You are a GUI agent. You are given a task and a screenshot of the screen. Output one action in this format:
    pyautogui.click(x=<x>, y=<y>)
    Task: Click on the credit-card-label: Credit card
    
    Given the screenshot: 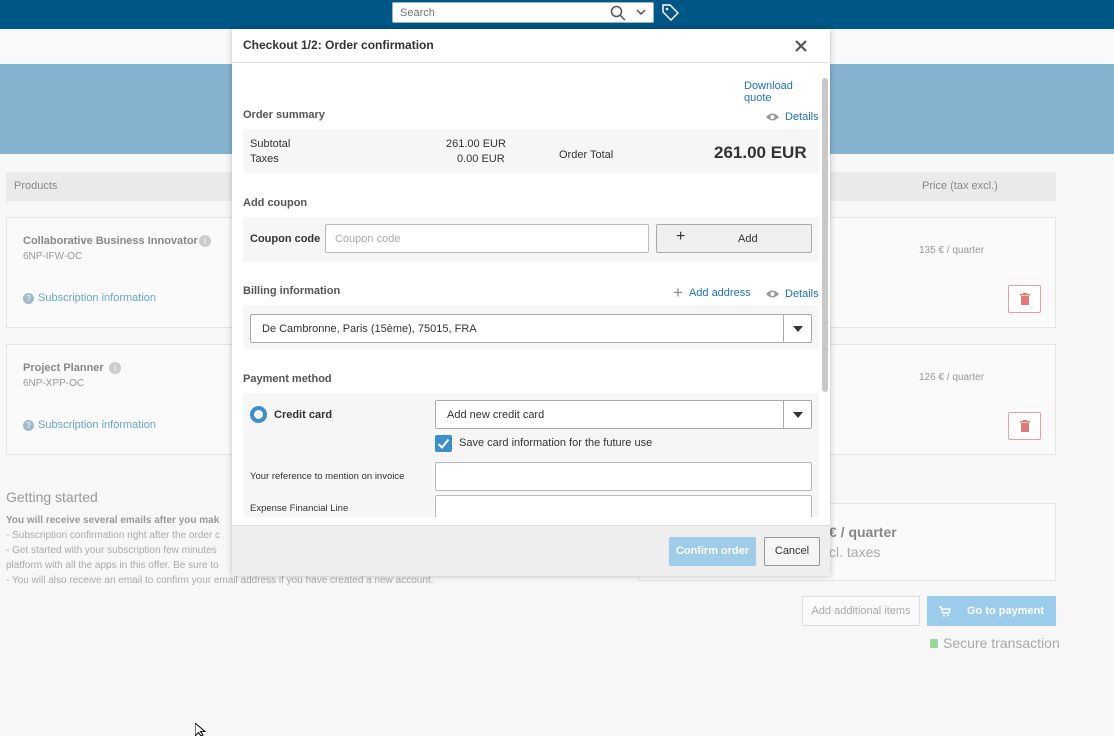 What is the action you would take?
    pyautogui.click(x=303, y=415)
    